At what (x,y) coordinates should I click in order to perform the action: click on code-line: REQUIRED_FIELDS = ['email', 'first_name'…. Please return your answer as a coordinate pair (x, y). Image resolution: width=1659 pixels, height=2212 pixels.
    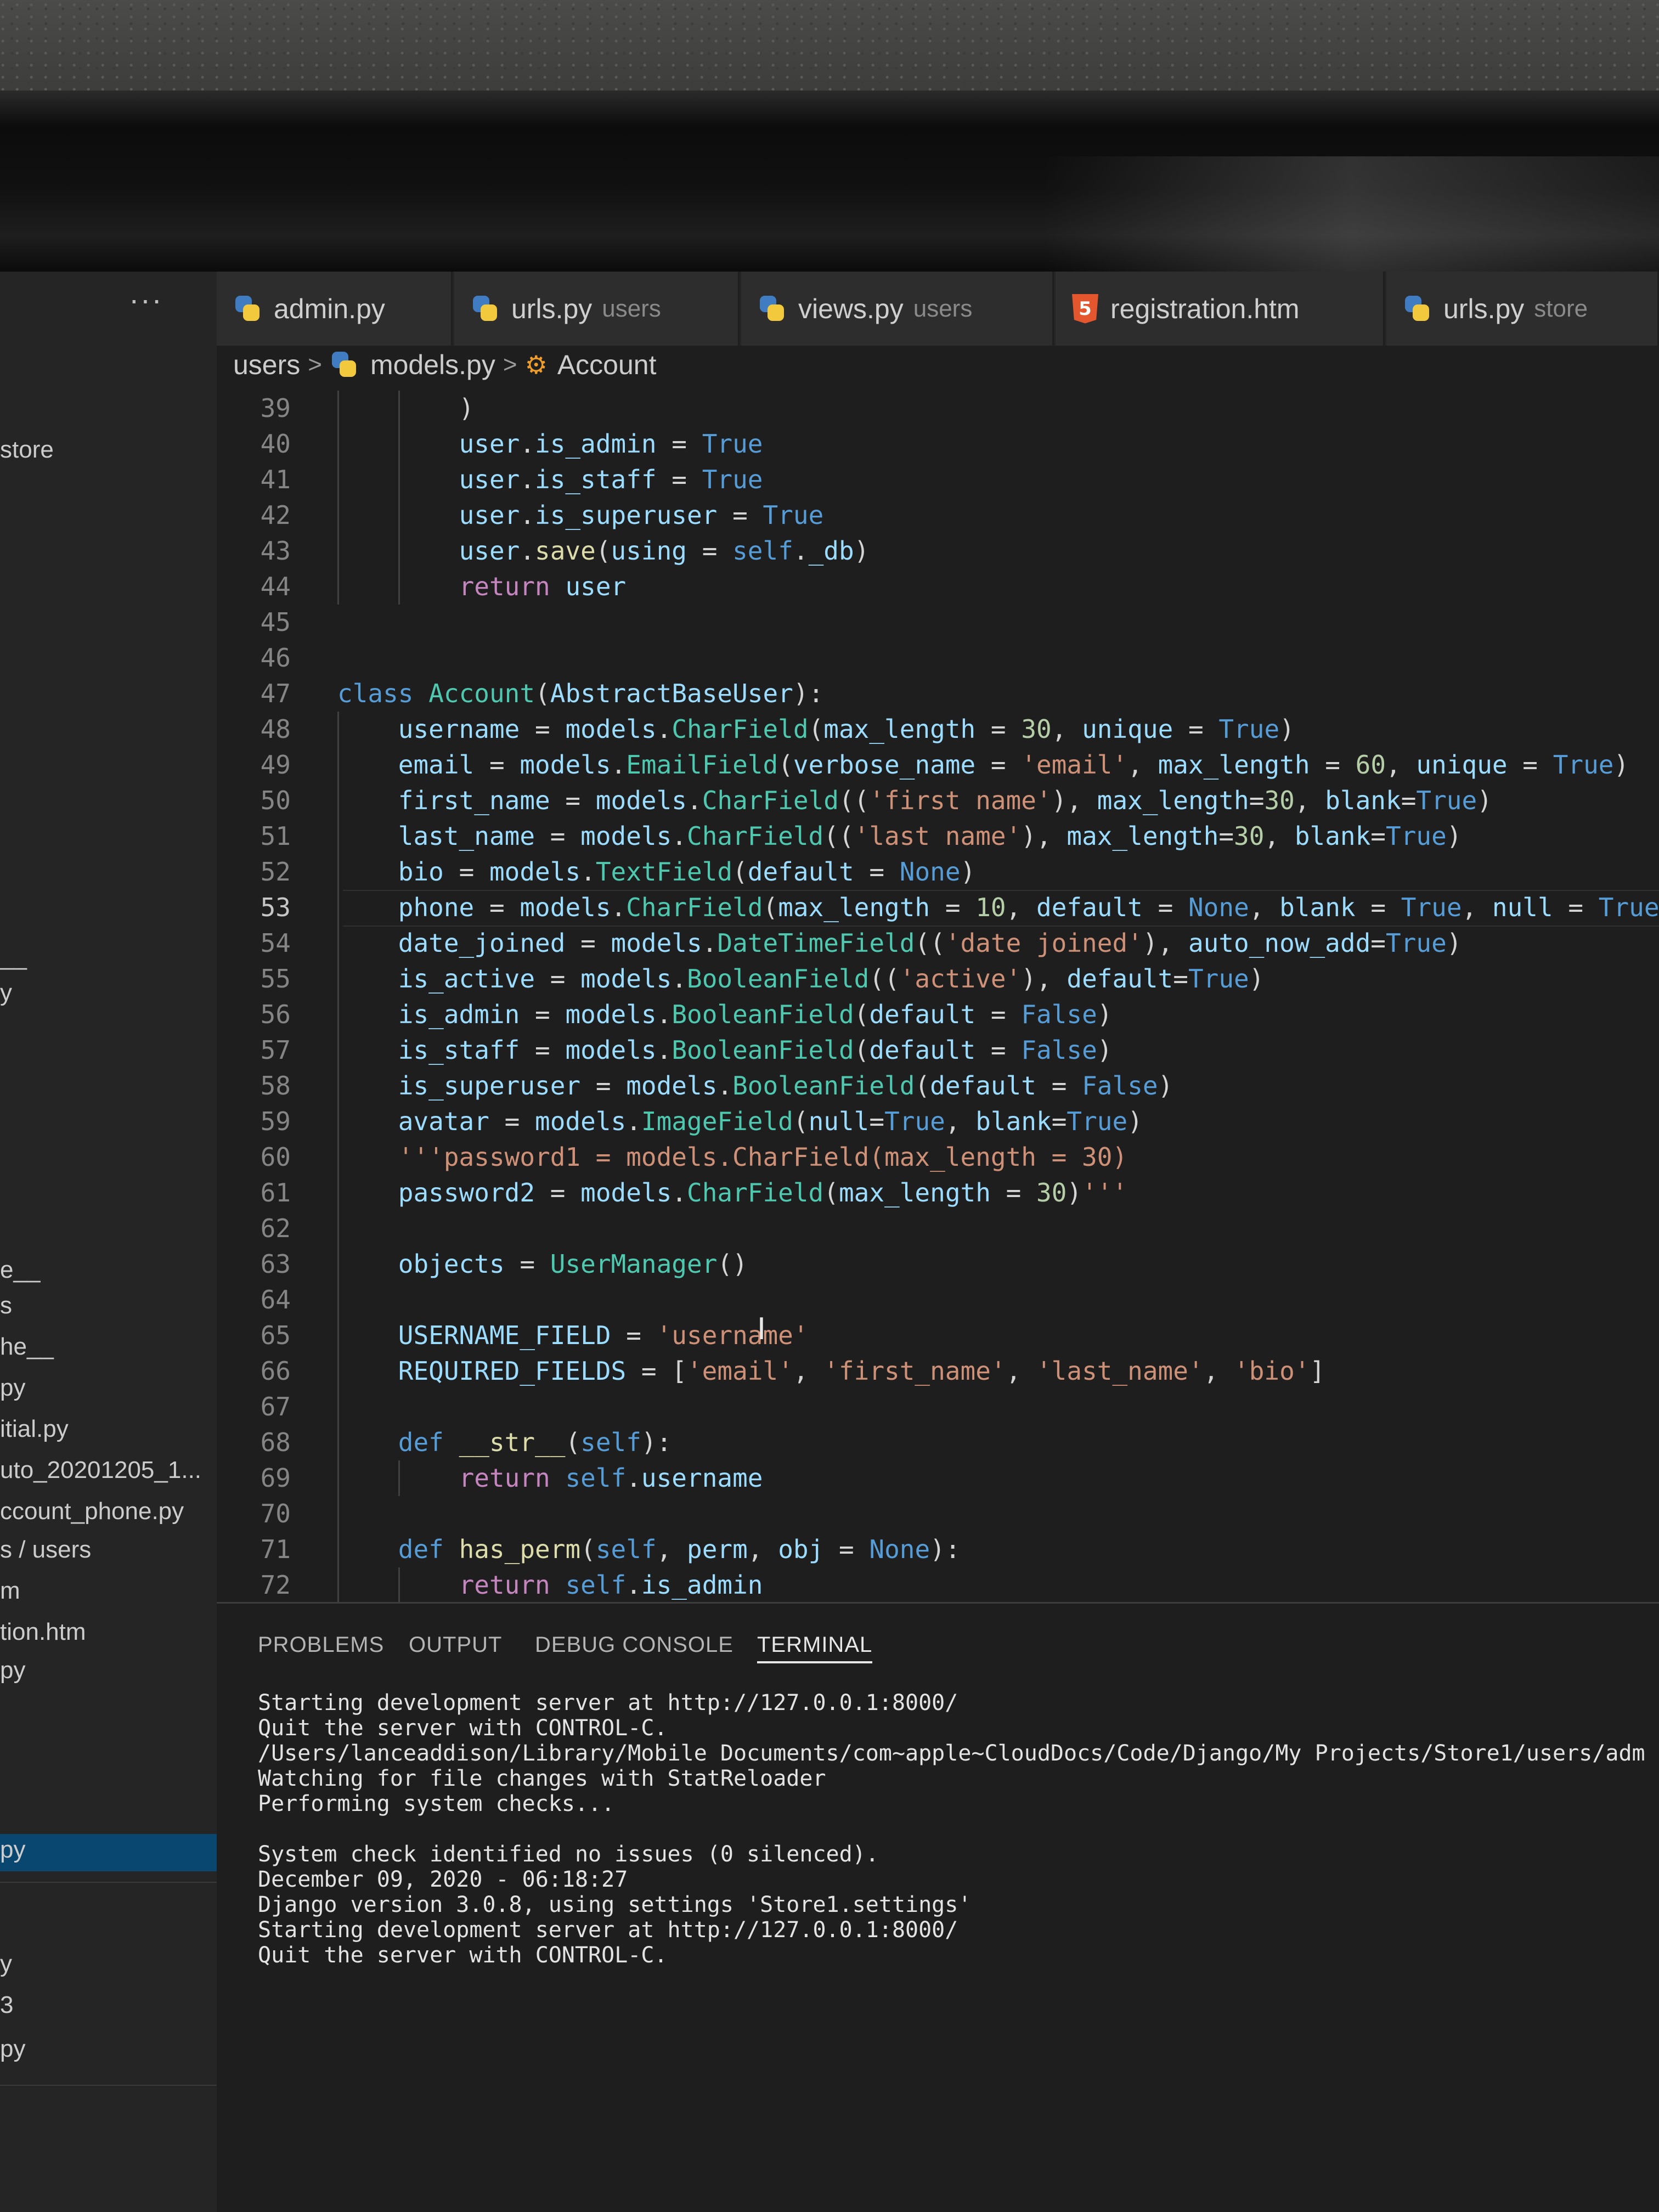
    Looking at the image, I should click on (831, 1371).